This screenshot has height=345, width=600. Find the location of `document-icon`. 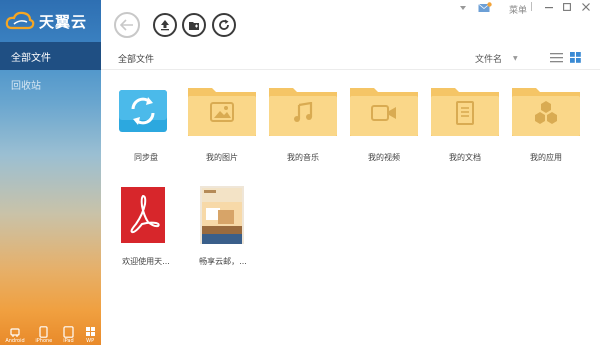

document-icon is located at coordinates (465, 113).